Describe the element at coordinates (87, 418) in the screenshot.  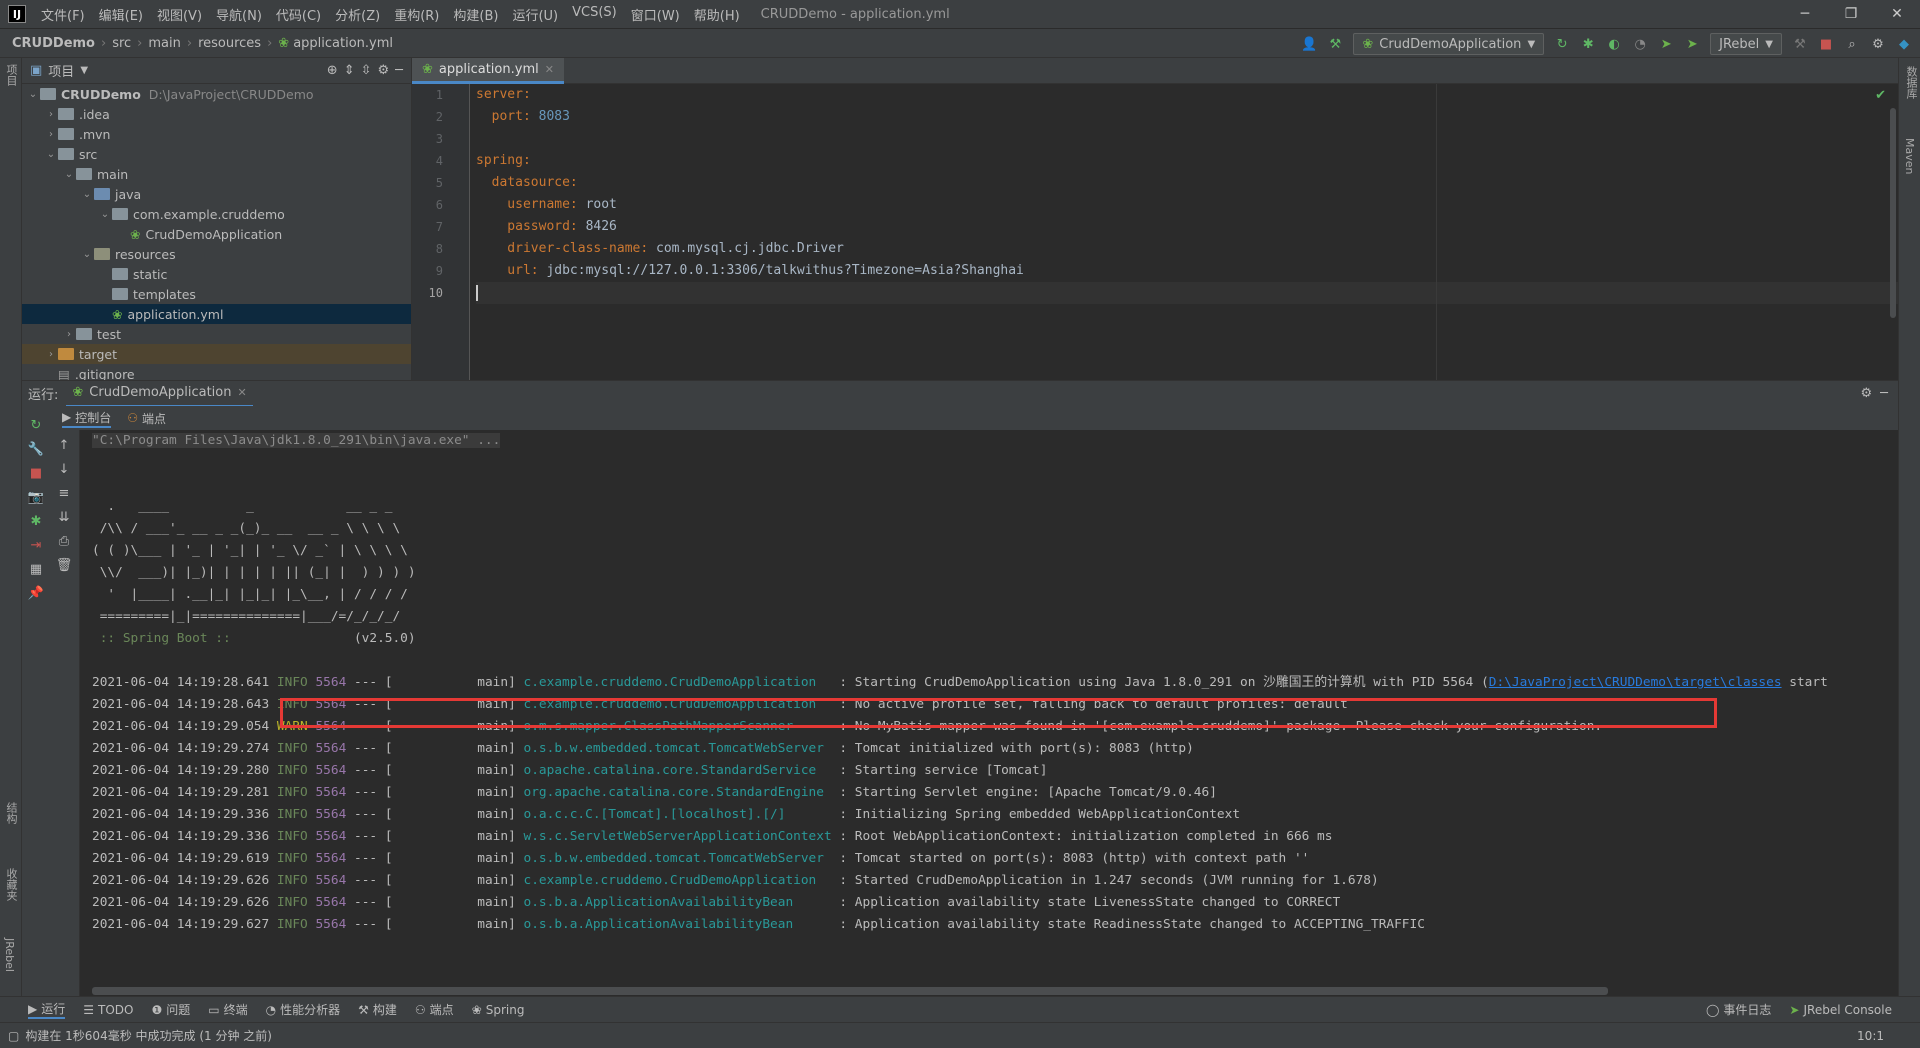
I see `tab-console: ▶ 控制台` at that location.